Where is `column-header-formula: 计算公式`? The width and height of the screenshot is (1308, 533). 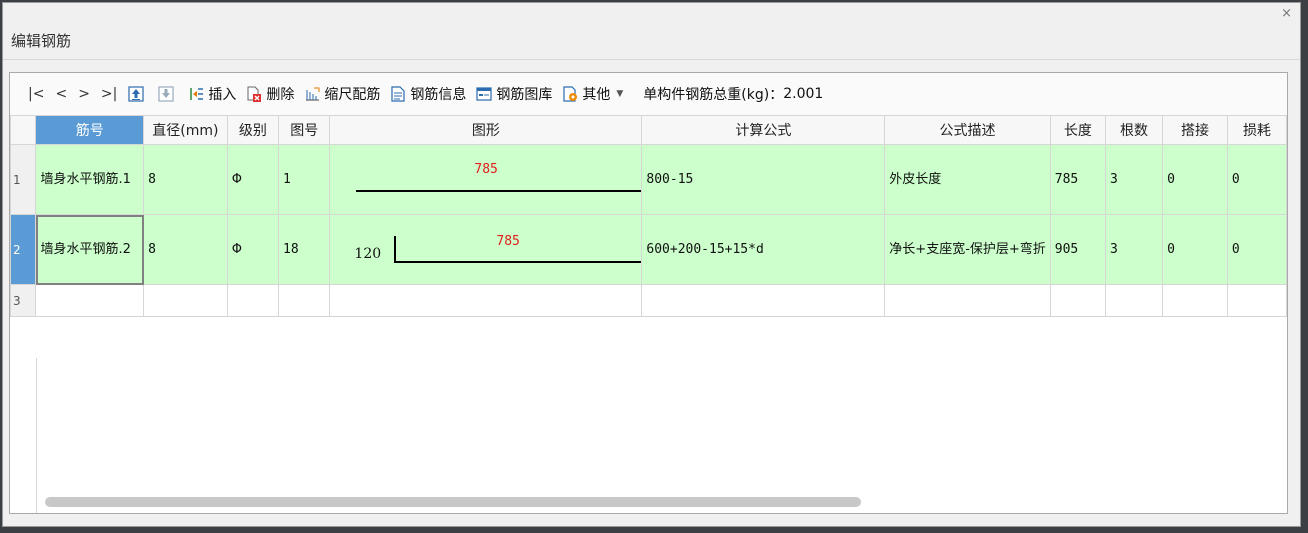 column-header-formula: 计算公式 is located at coordinates (763, 130).